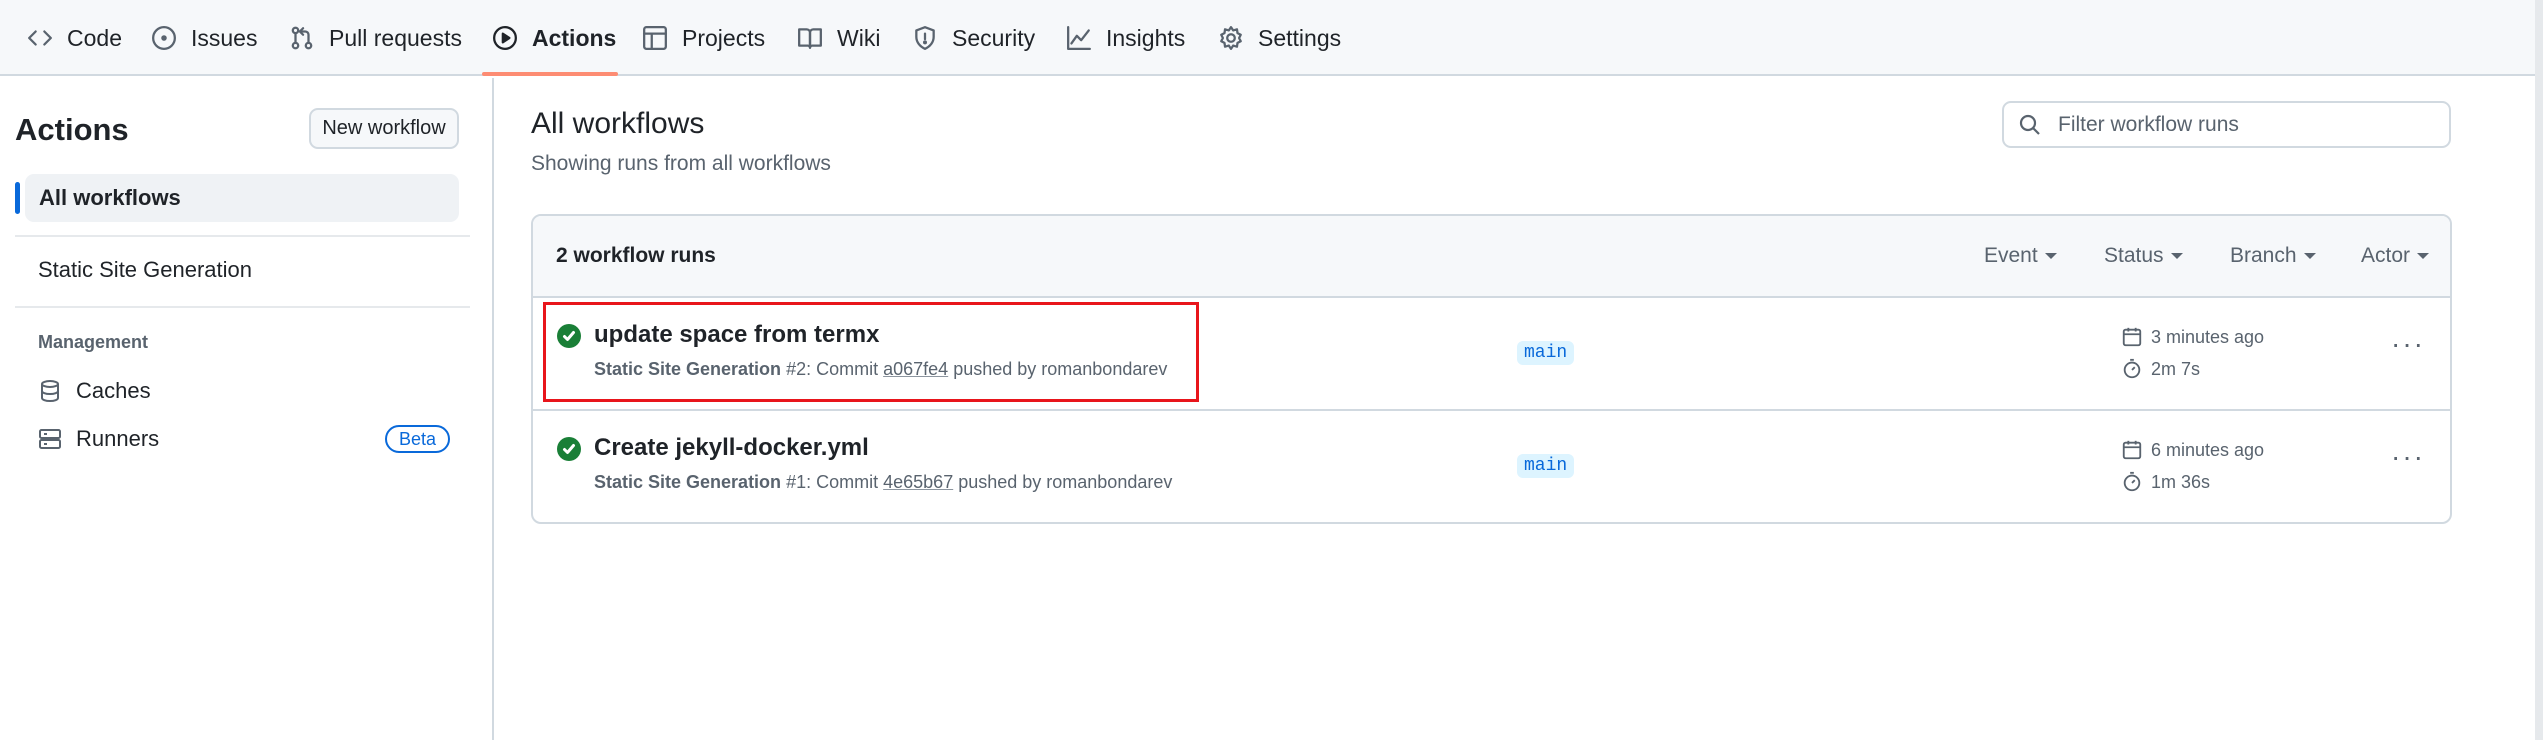 The height and width of the screenshot is (740, 2543). Describe the element at coordinates (242, 198) in the screenshot. I see `sidebar-item-all-workflows: All workflows` at that location.